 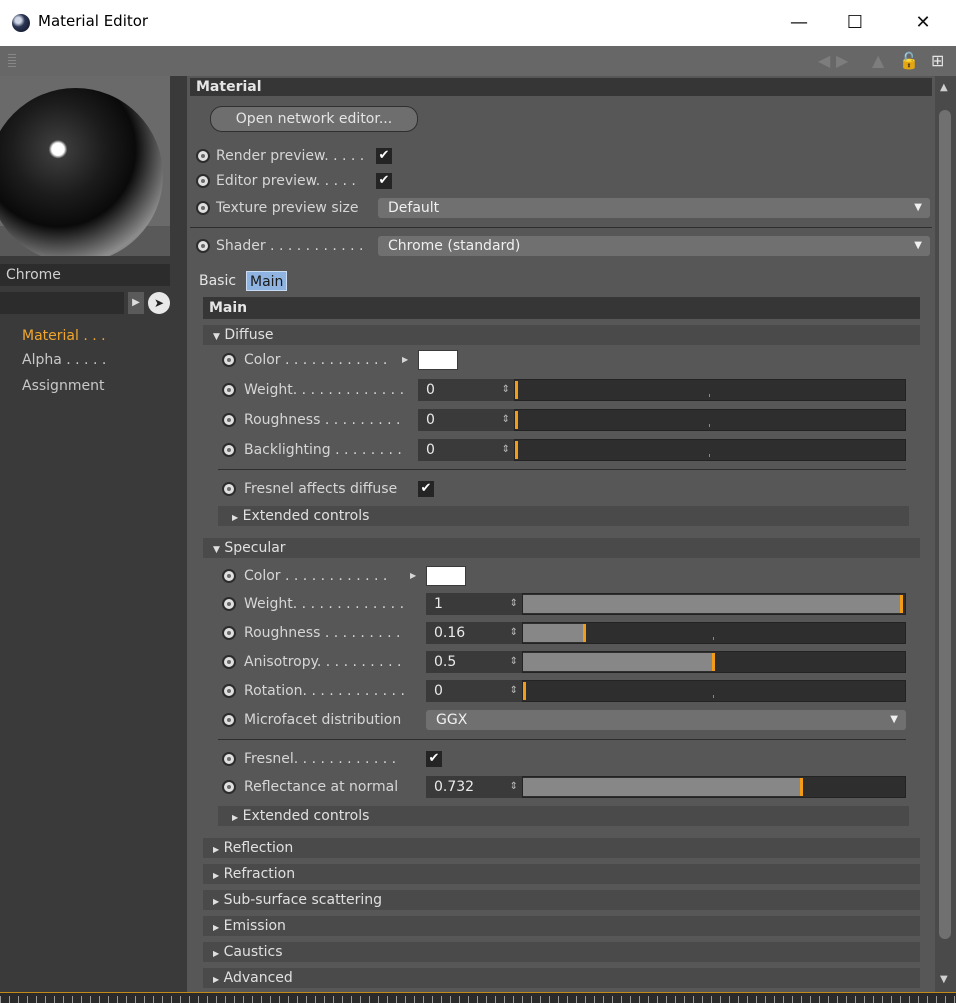 I want to click on tab-basic: Basic, so click(x=217, y=281).